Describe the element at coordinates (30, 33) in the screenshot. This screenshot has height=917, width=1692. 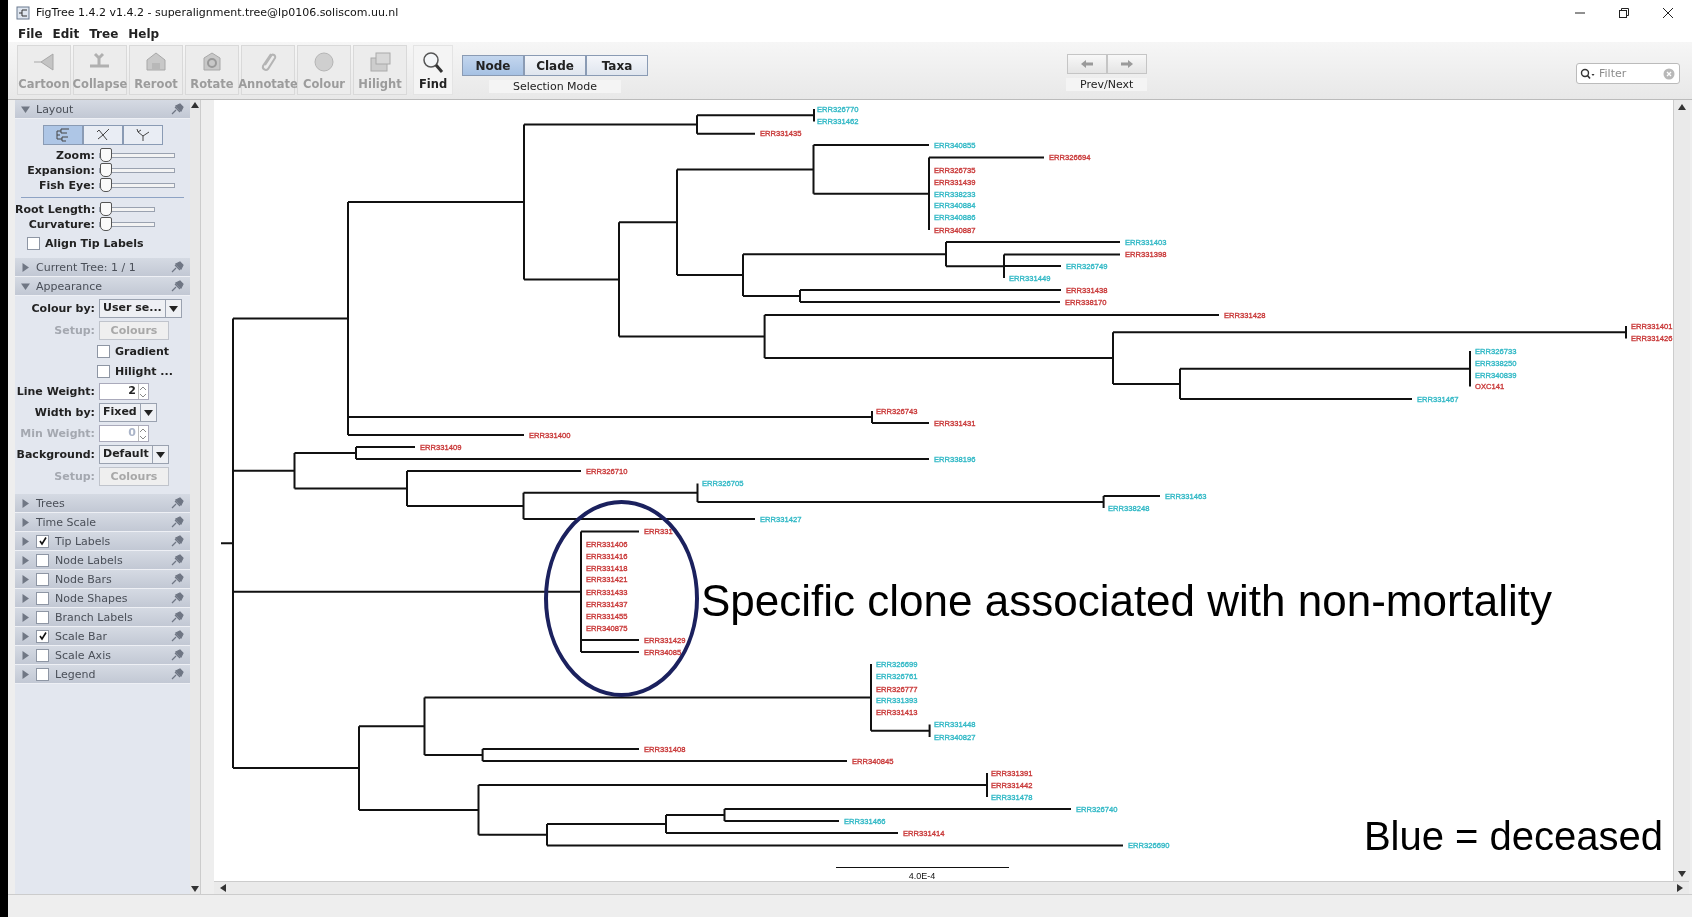
I see `menu-item: File` at that location.